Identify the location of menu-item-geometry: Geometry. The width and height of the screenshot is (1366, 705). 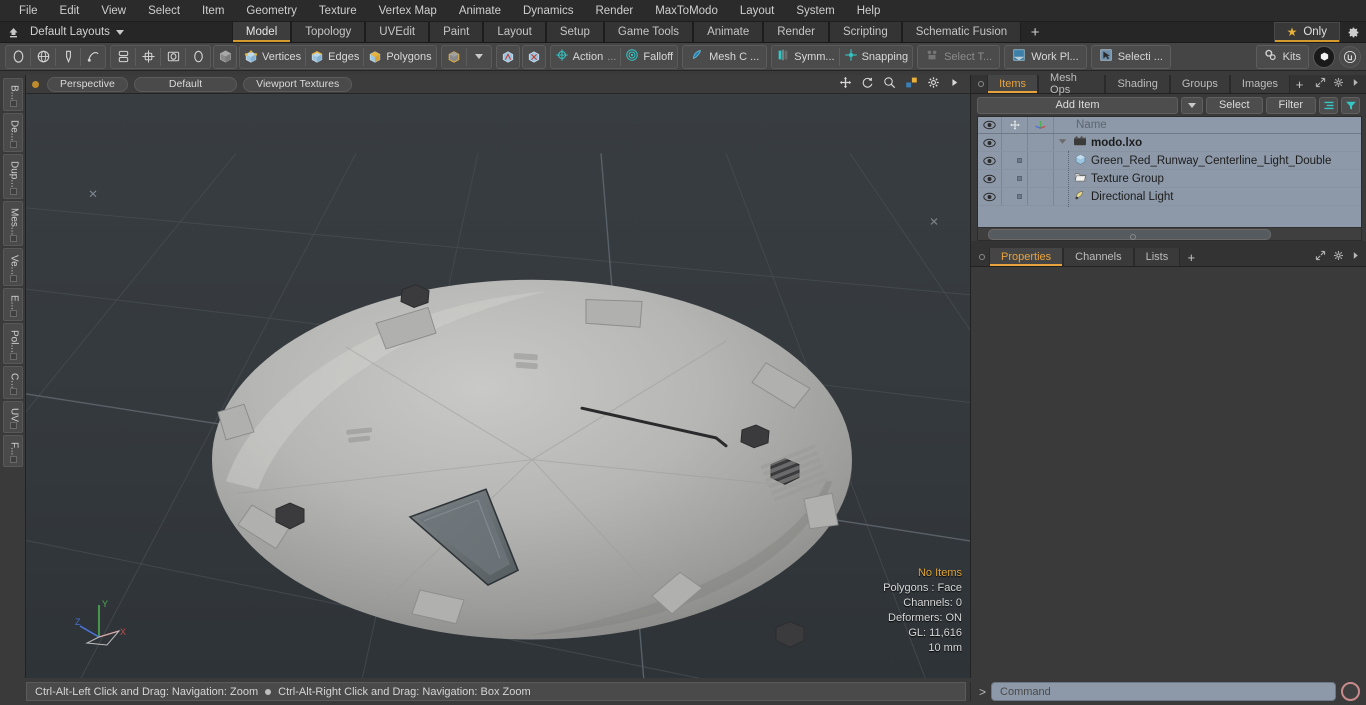
(271, 11).